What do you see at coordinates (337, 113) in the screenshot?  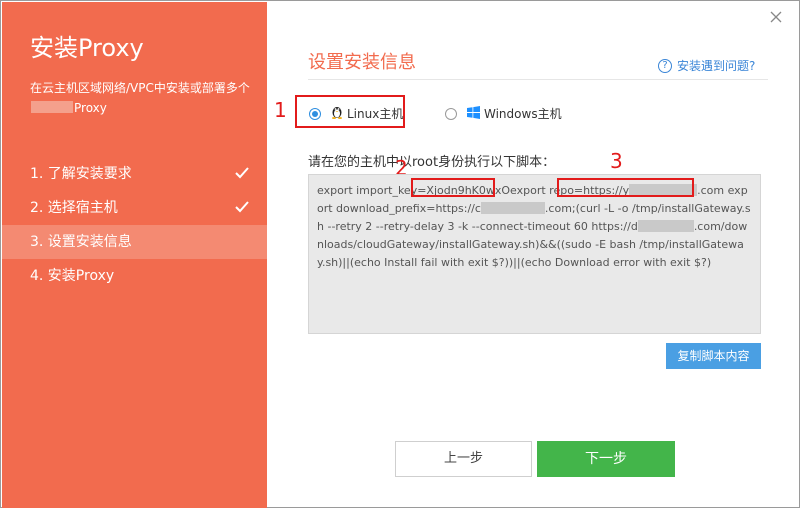 I see `linux-penguin-icon` at bounding box center [337, 113].